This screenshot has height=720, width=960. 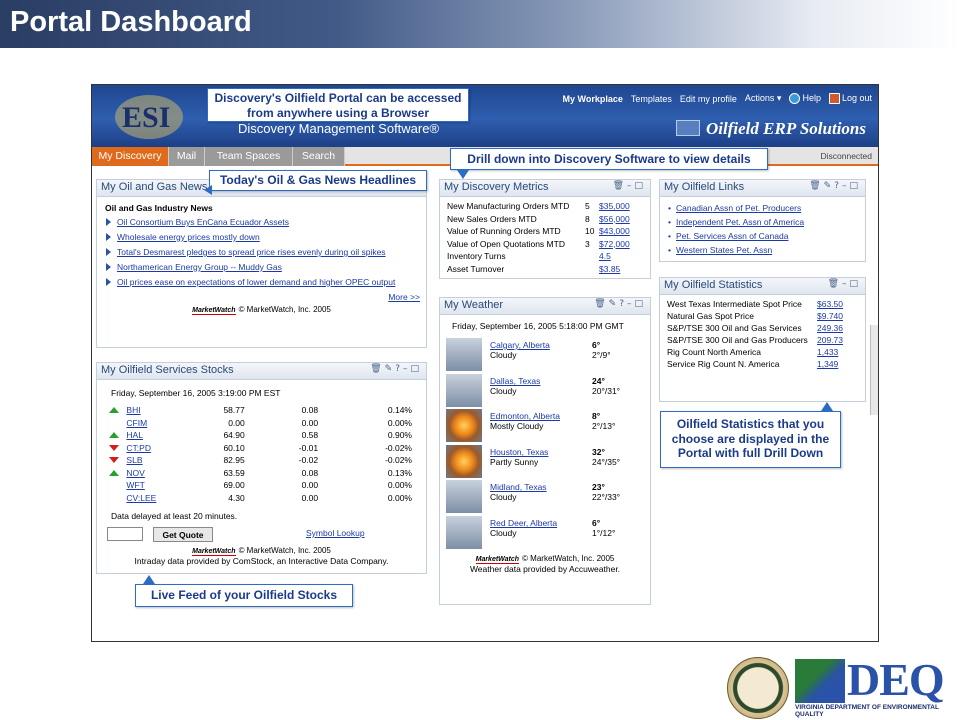 I want to click on weather-city-link: Edmonton, Alberta, so click(x=525, y=416).